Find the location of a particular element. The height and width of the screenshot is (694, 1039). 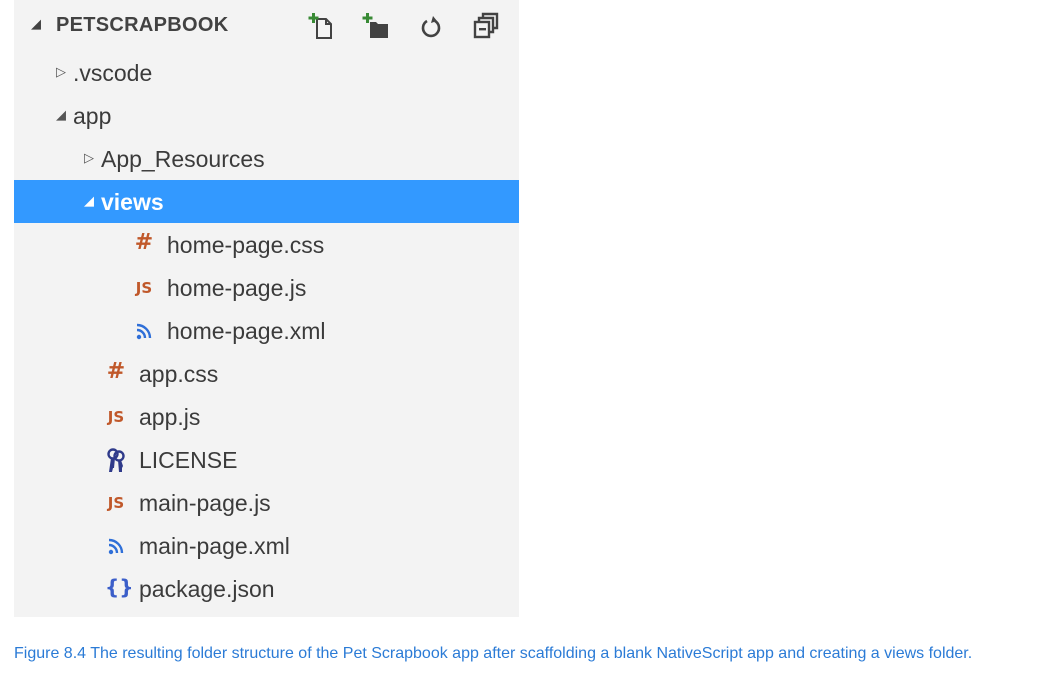

json-file-icon: {} is located at coordinates (119, 587).